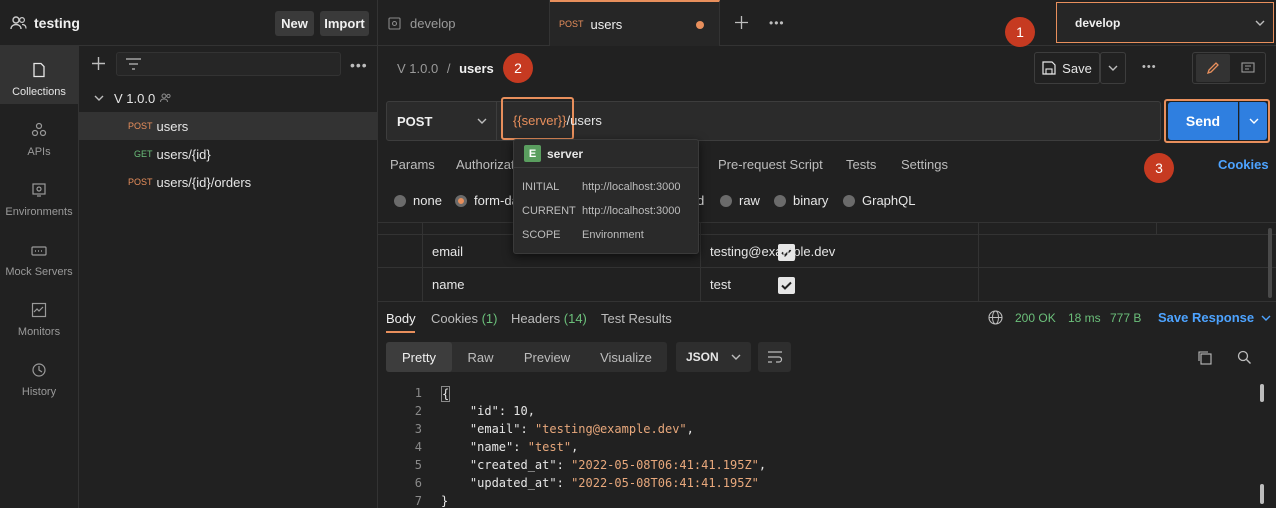 This screenshot has width=1276, height=508. What do you see at coordinates (1125, 318) in the screenshot?
I see `response-size: 777 B` at bounding box center [1125, 318].